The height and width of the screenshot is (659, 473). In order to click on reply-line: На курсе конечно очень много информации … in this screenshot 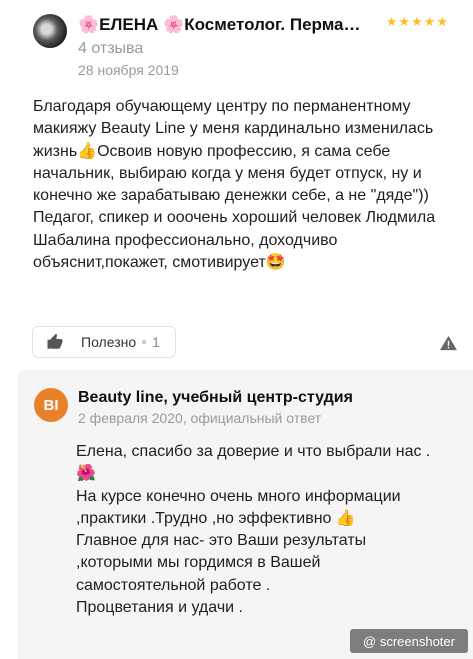, I will do `click(238, 507)`.